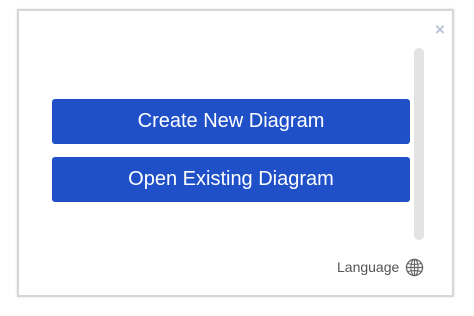 This screenshot has height=316, width=474. What do you see at coordinates (368, 267) in the screenshot?
I see `language-label: Language` at bounding box center [368, 267].